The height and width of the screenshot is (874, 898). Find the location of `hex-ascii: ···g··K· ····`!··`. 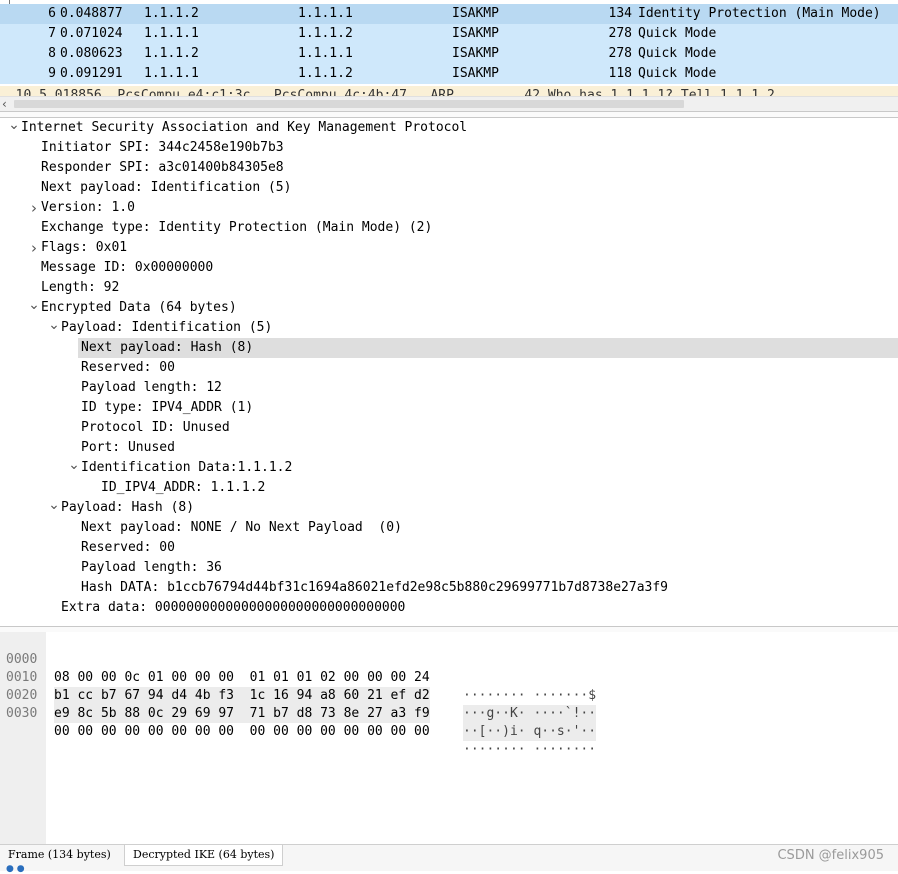

hex-ascii: ···g··K· ····`!·· is located at coordinates (530, 714).